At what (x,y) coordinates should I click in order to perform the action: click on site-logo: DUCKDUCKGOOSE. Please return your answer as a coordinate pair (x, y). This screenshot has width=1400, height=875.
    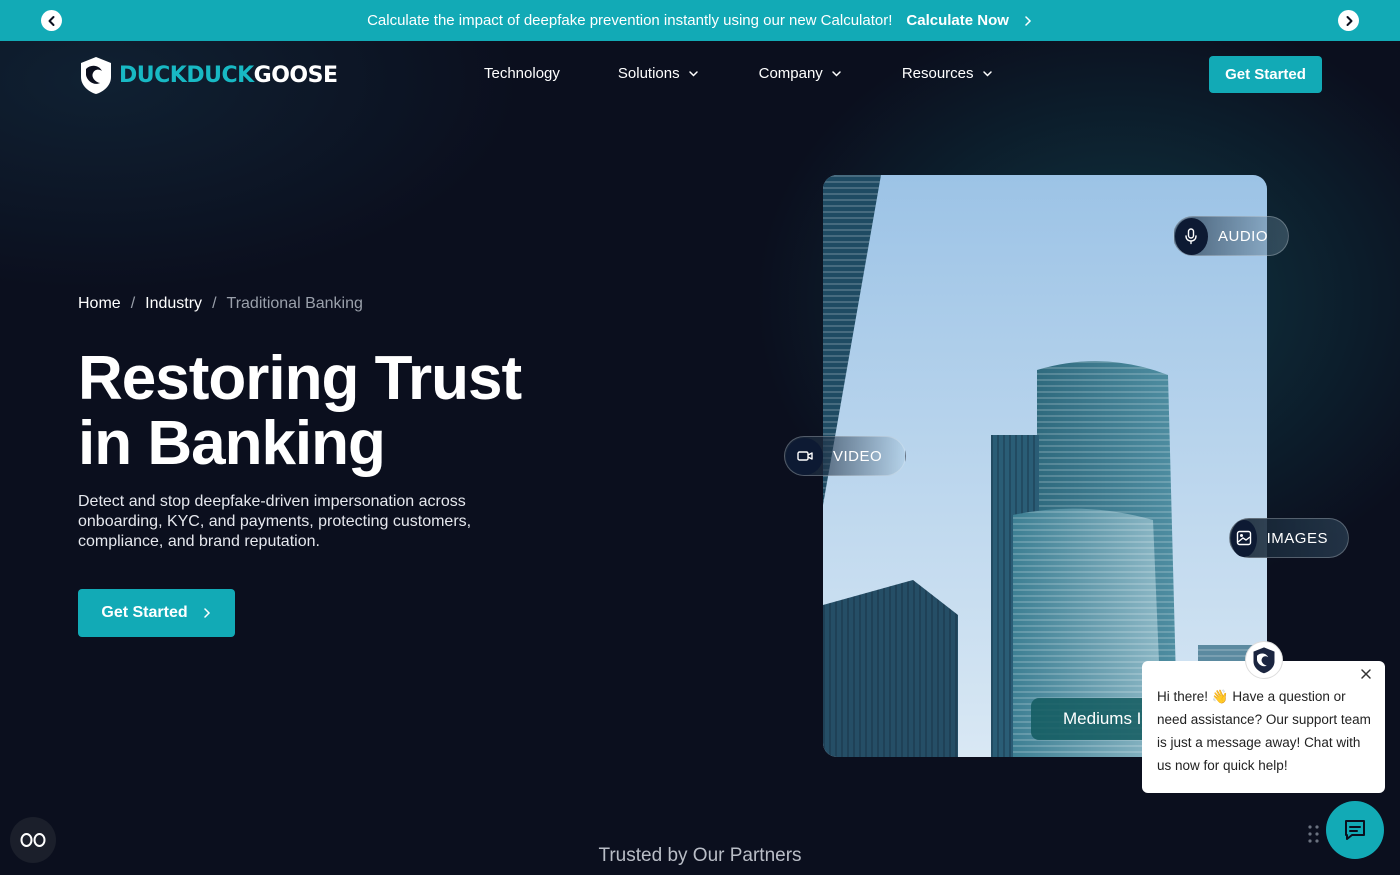
    Looking at the image, I should click on (207, 75).